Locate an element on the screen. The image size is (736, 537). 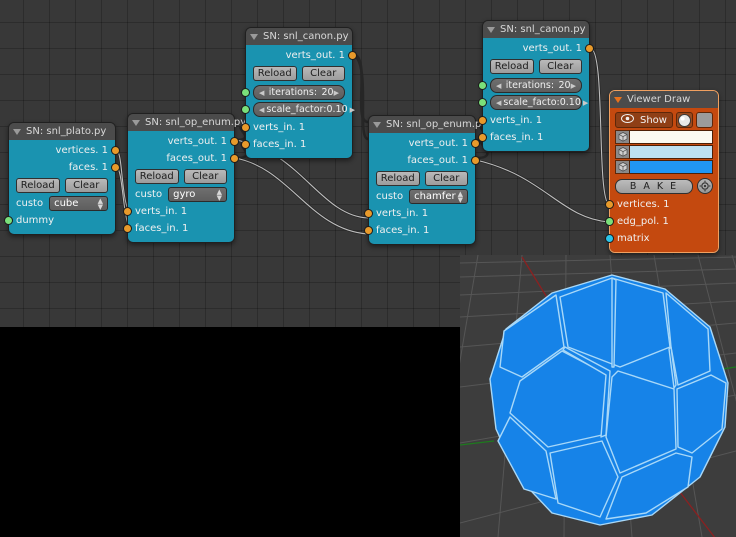
output-socket-row: vertices. 1 is located at coordinates (64, 150).